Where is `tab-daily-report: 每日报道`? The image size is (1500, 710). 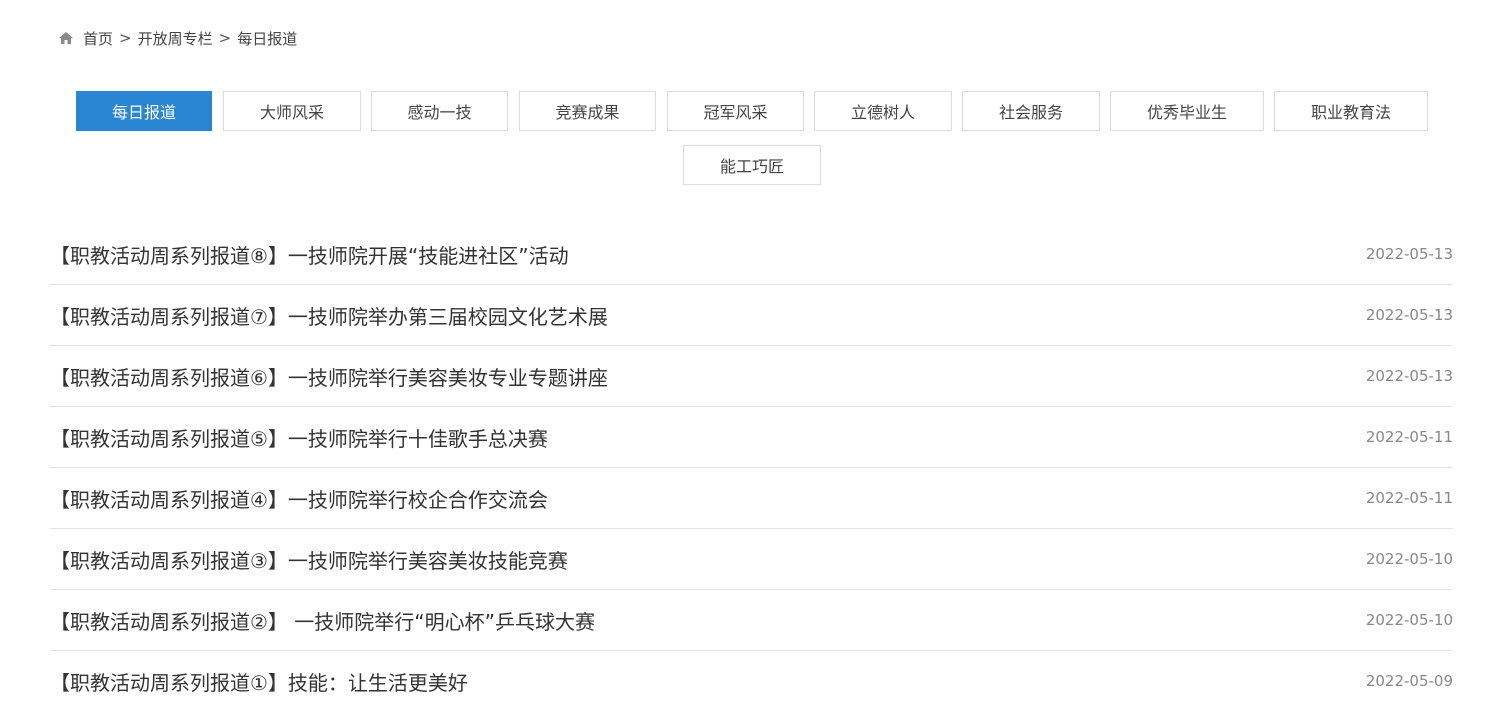 tab-daily-report: 每日报道 is located at coordinates (144, 111).